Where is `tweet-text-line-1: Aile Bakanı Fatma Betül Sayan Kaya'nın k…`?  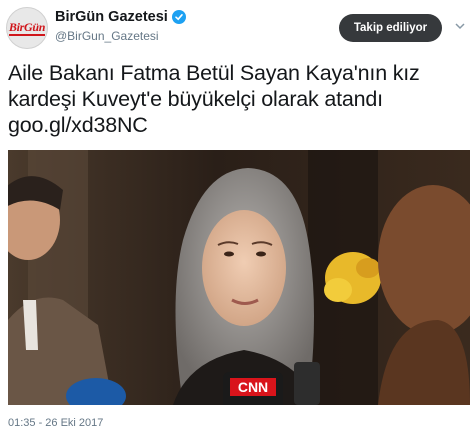 tweet-text-line-1: Aile Bakanı Fatma Betül Sayan Kaya'nın k… is located at coordinates (214, 73).